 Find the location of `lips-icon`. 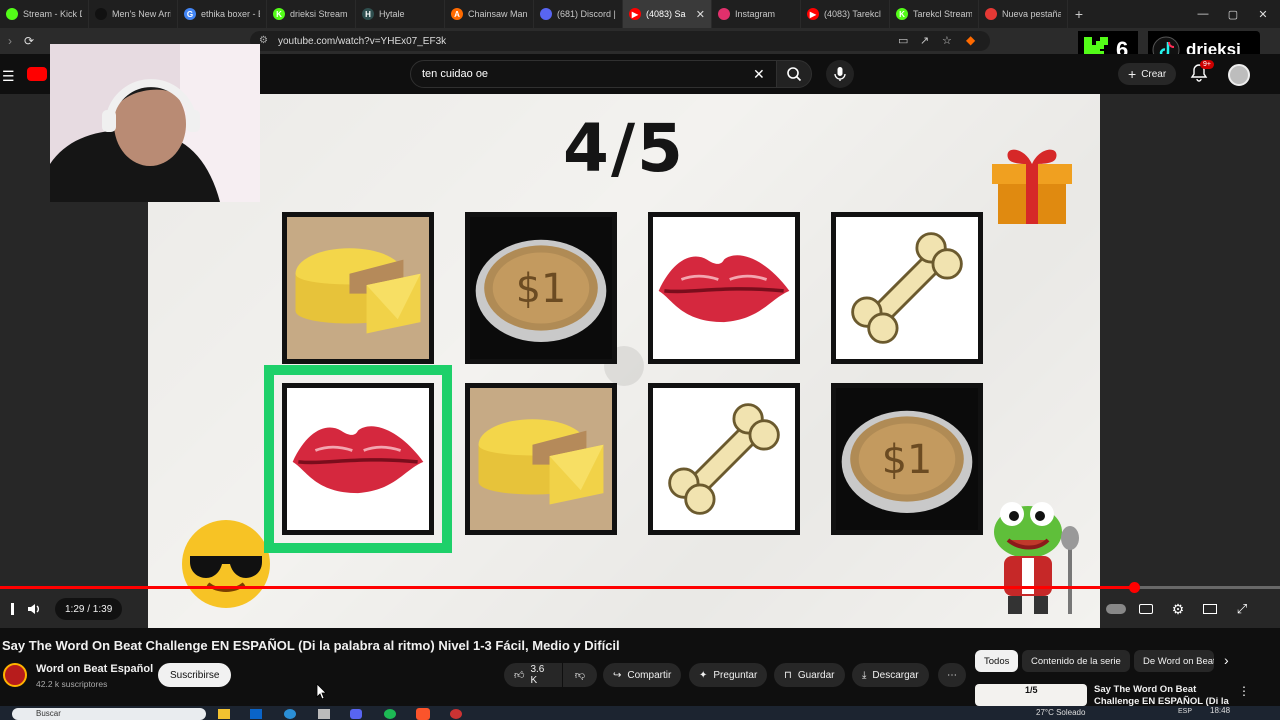

lips-icon is located at coordinates (724, 288).